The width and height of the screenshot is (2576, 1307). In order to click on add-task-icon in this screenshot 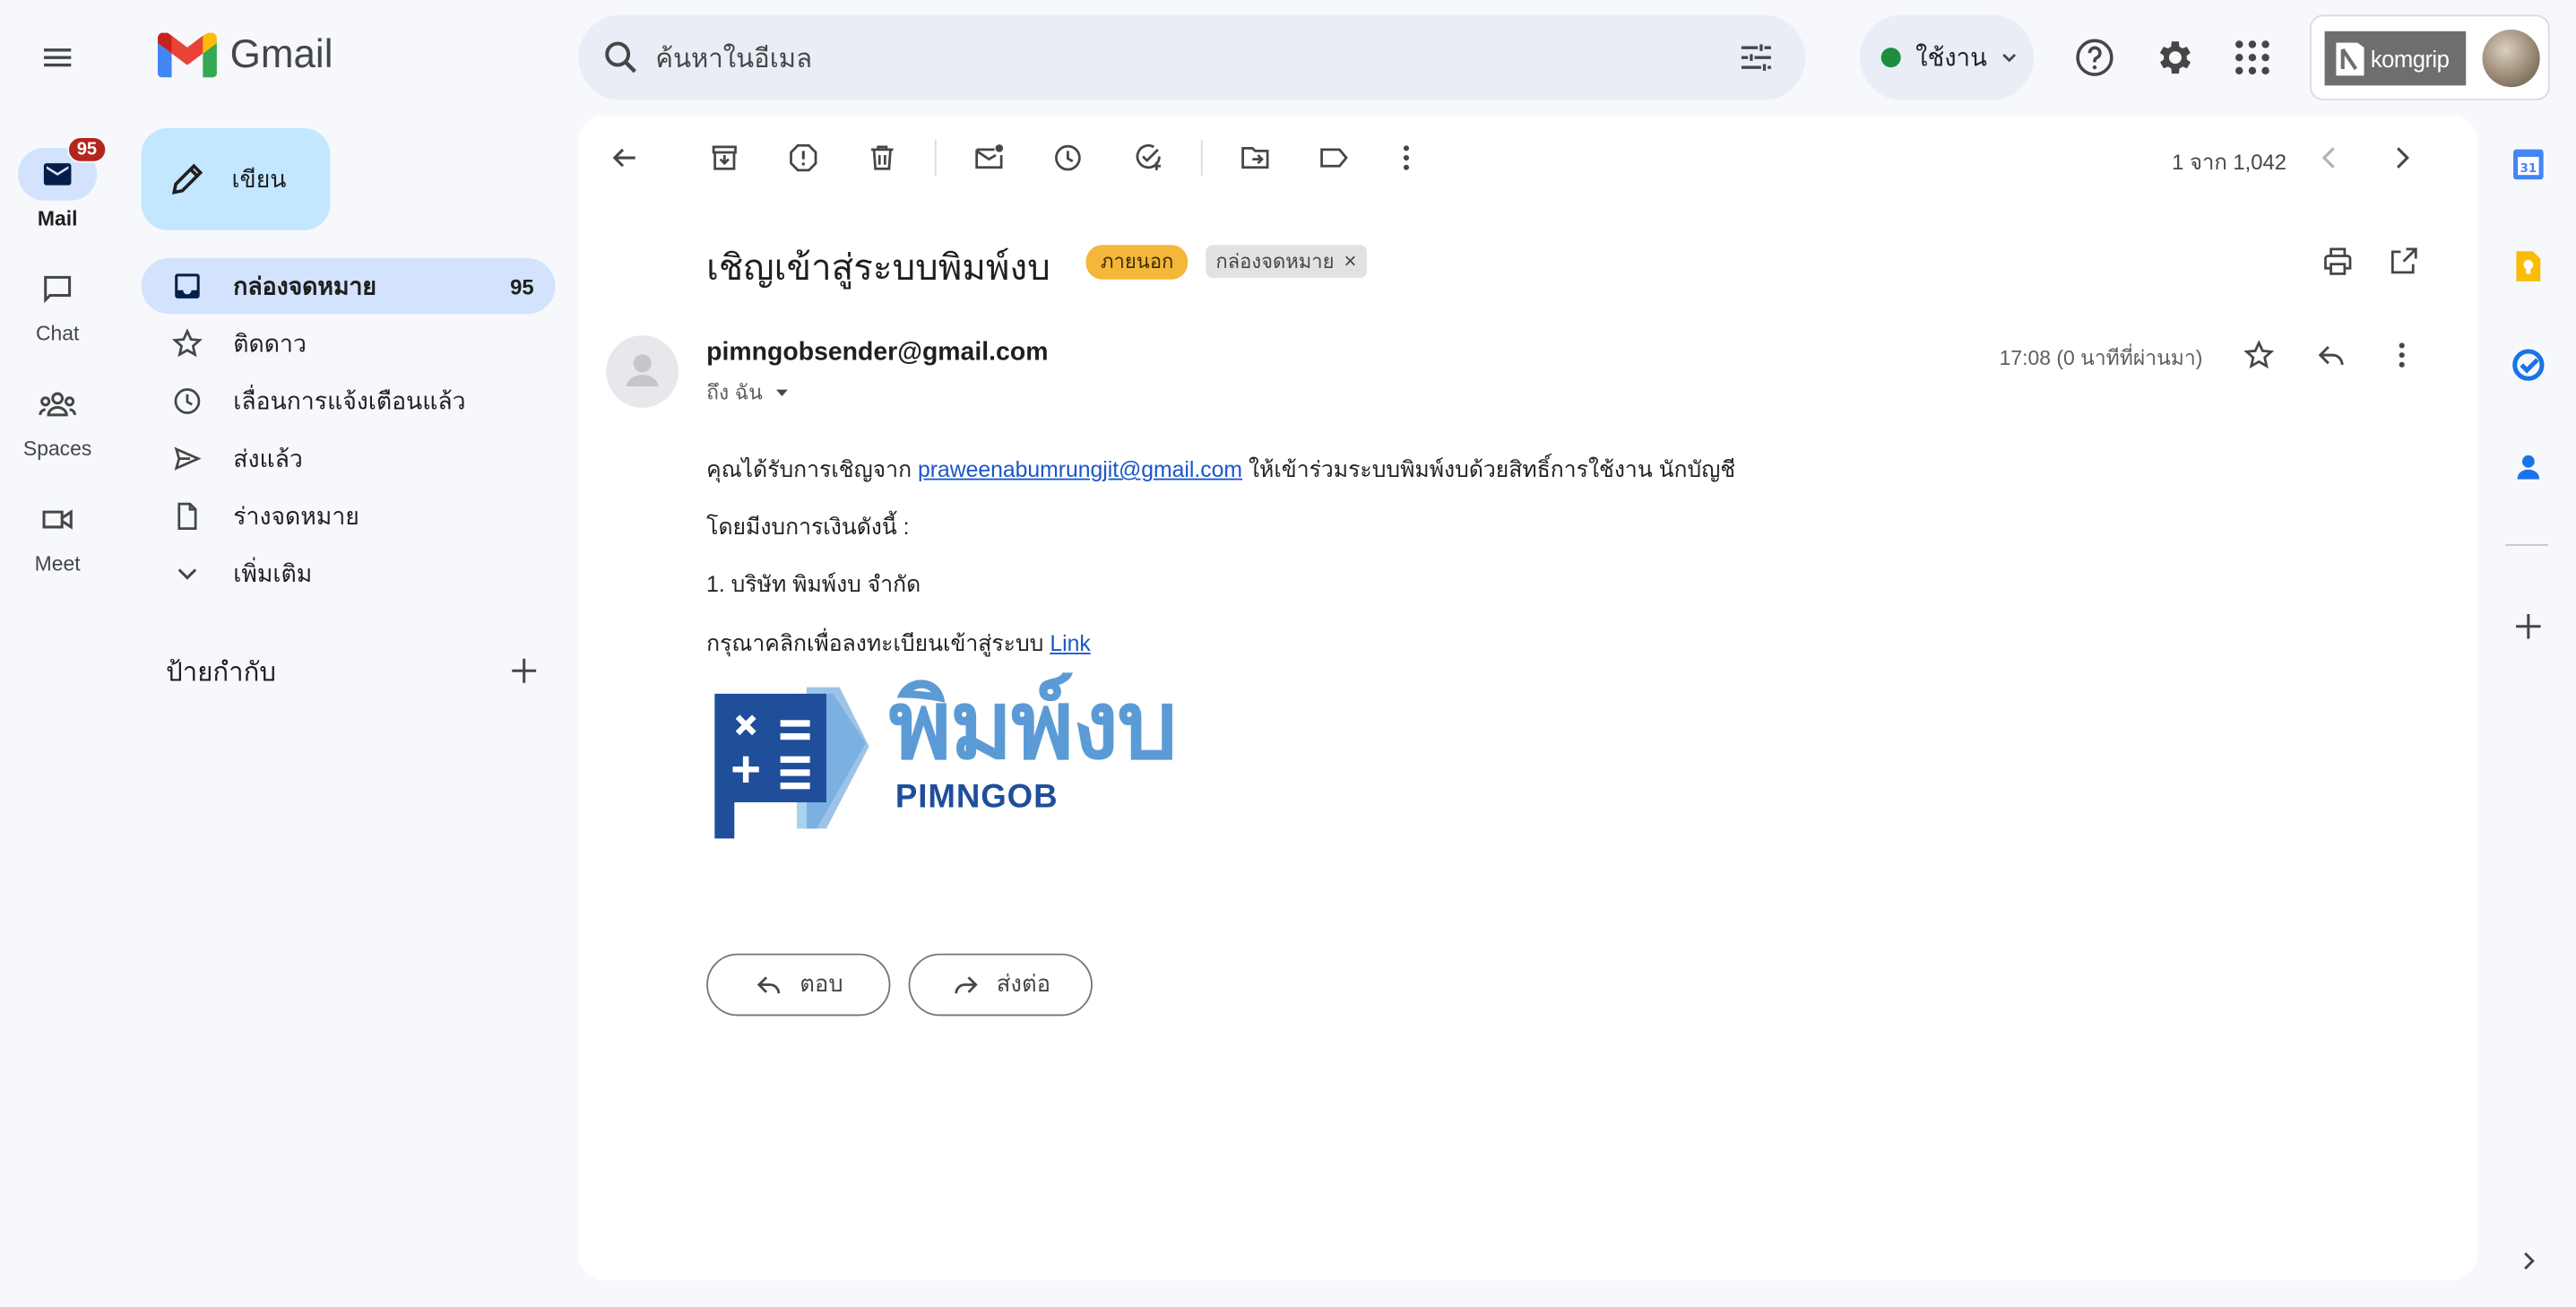, I will do `click(1148, 157)`.